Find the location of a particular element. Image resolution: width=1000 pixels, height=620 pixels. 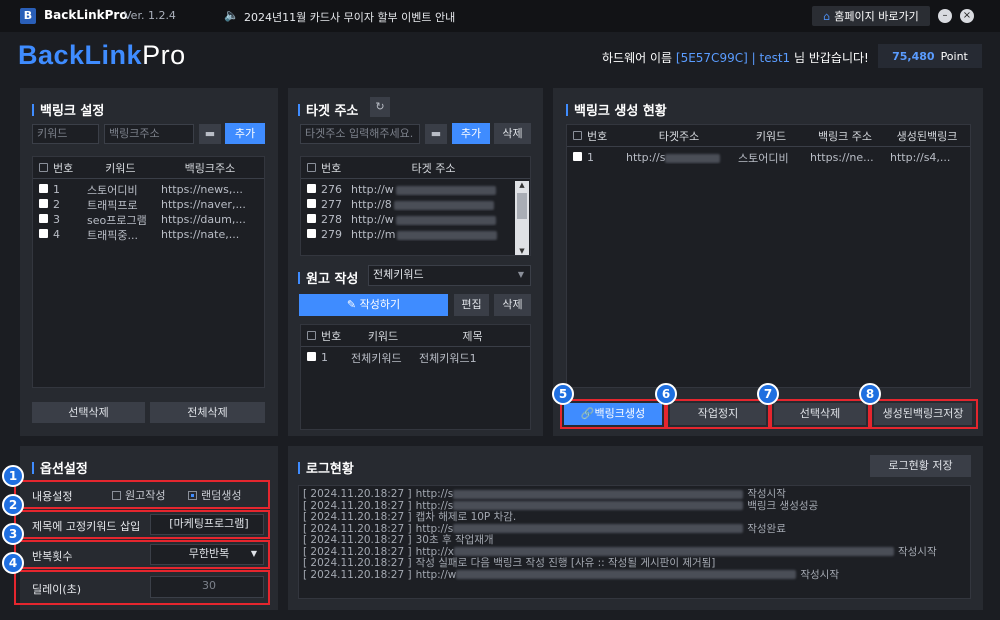

row-target: http://s is located at coordinates (679, 157).